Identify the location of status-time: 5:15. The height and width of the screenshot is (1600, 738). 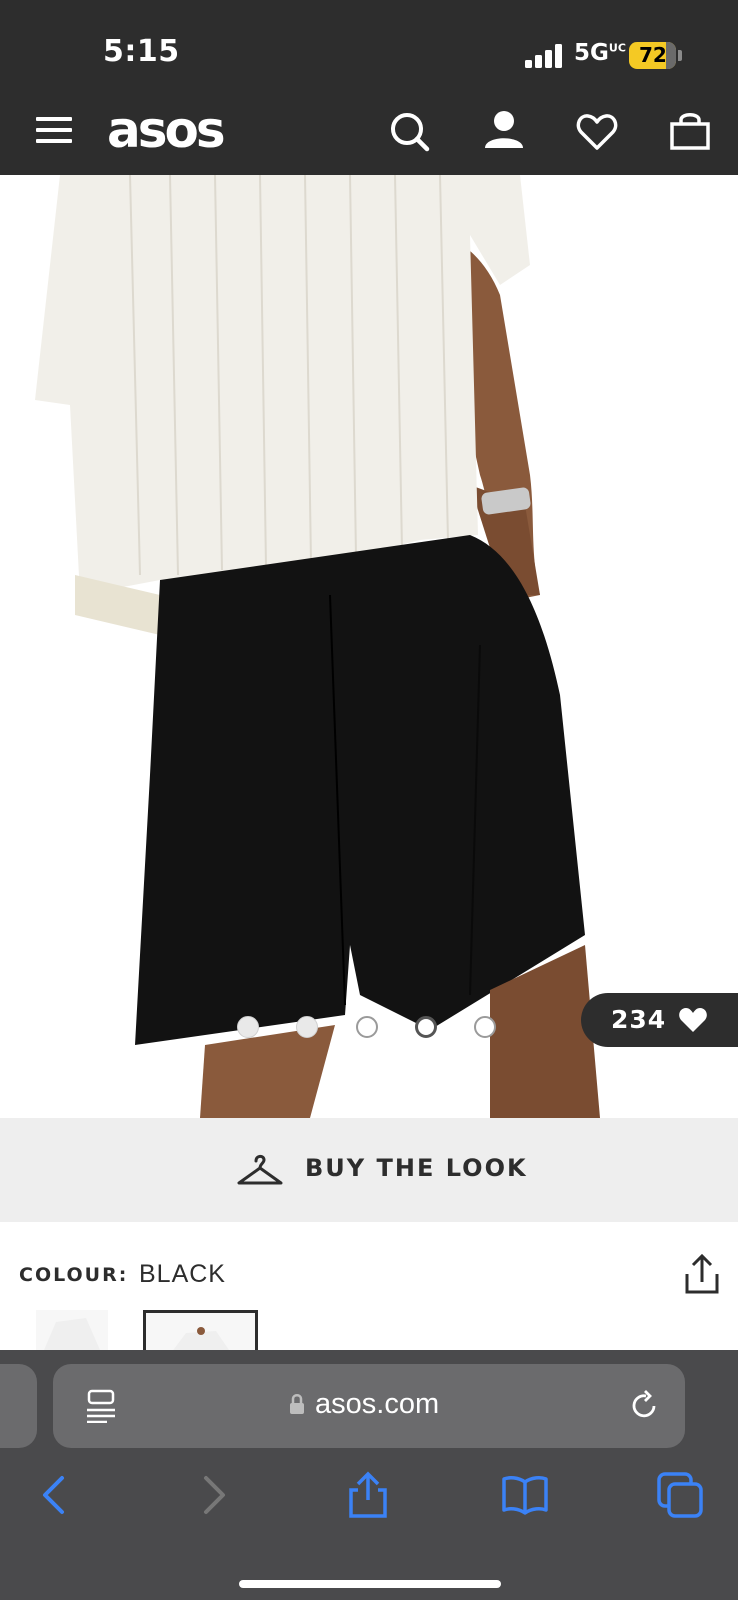
(141, 51).